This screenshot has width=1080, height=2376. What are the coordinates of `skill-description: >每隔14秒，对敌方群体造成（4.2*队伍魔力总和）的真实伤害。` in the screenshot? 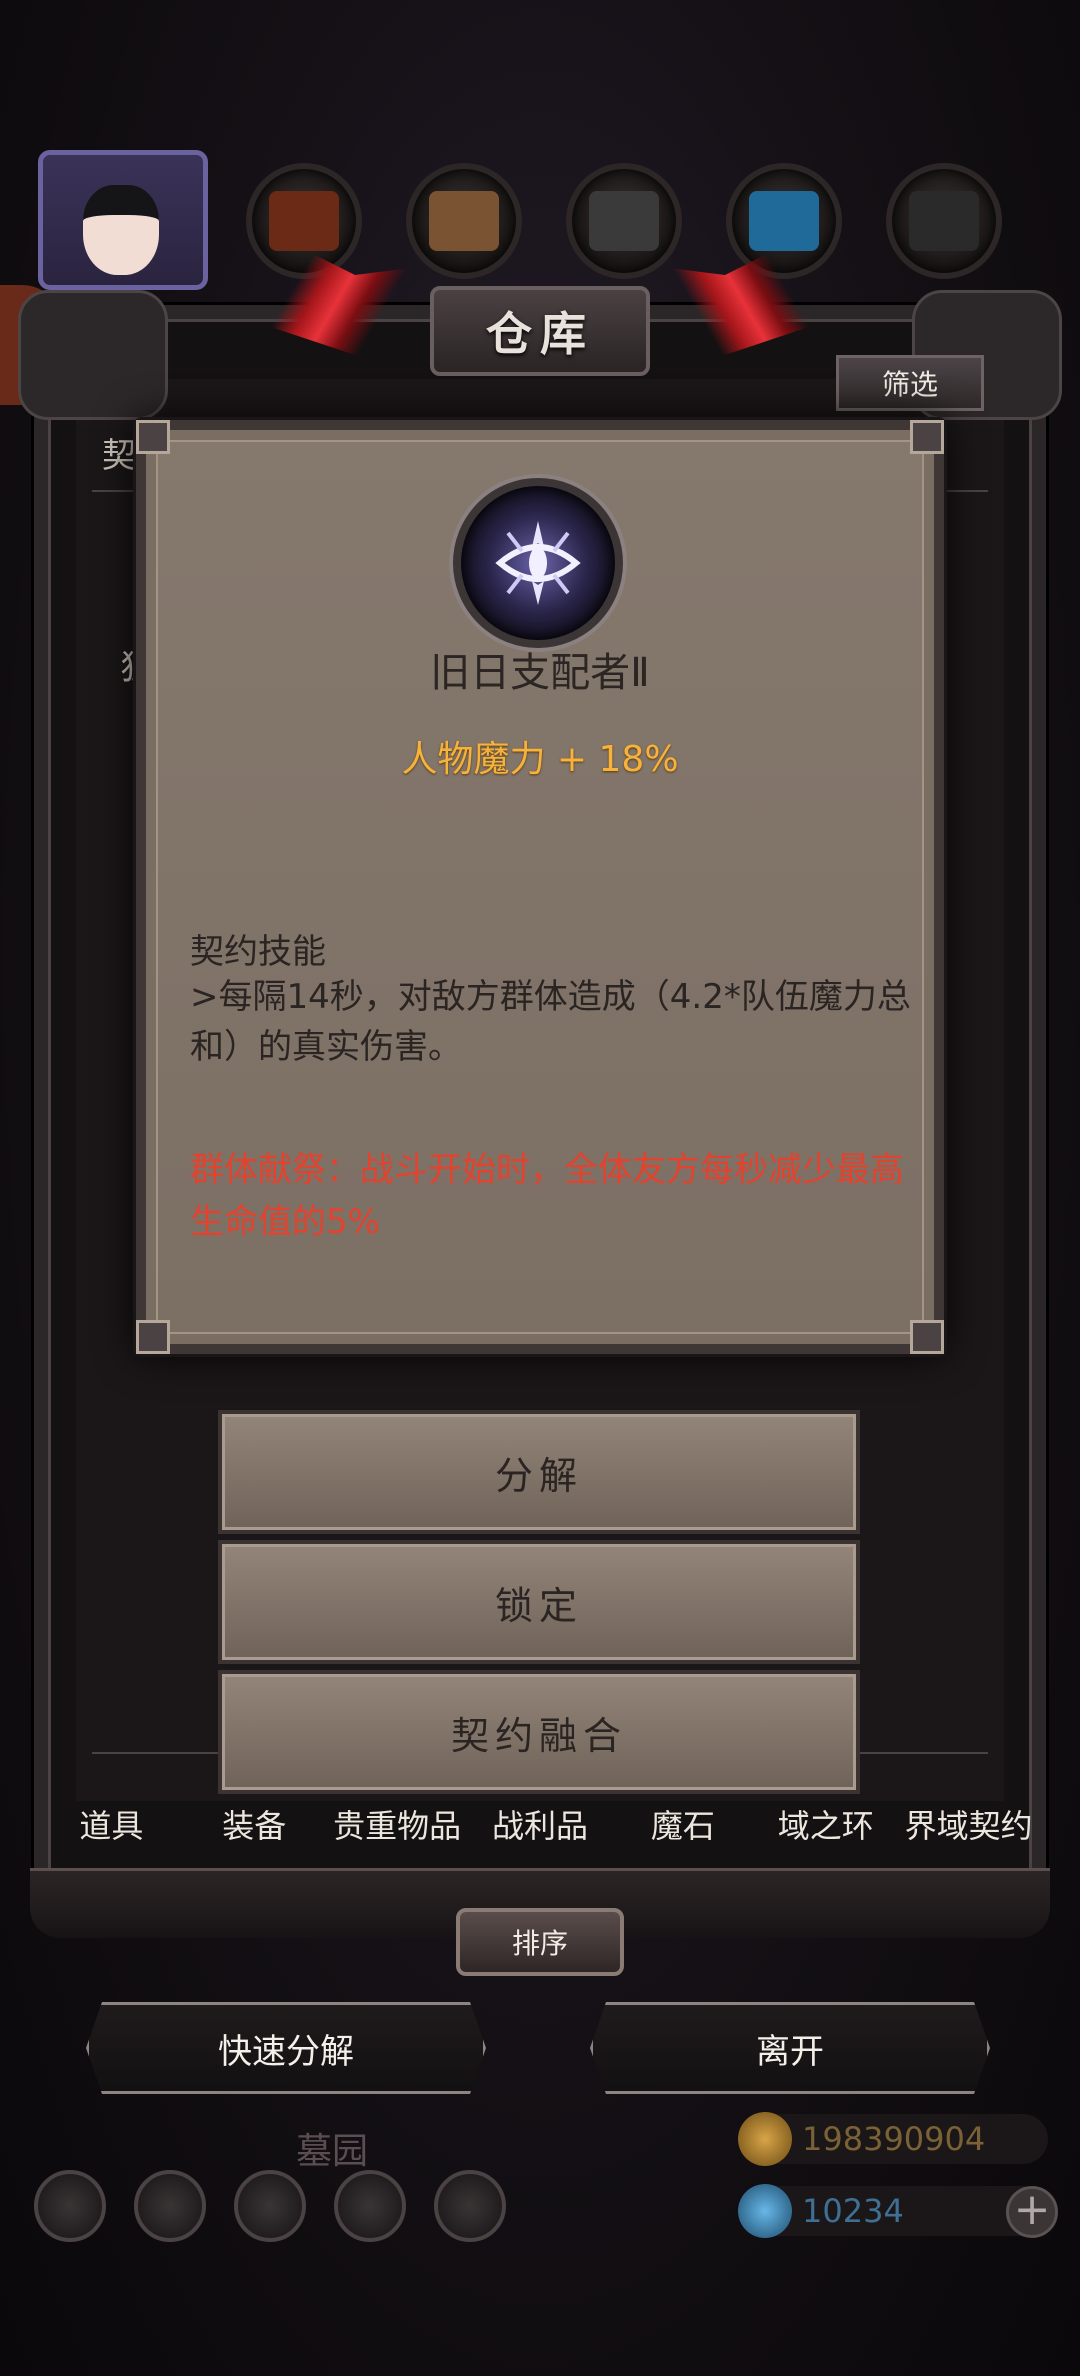 It's located at (550, 1022).